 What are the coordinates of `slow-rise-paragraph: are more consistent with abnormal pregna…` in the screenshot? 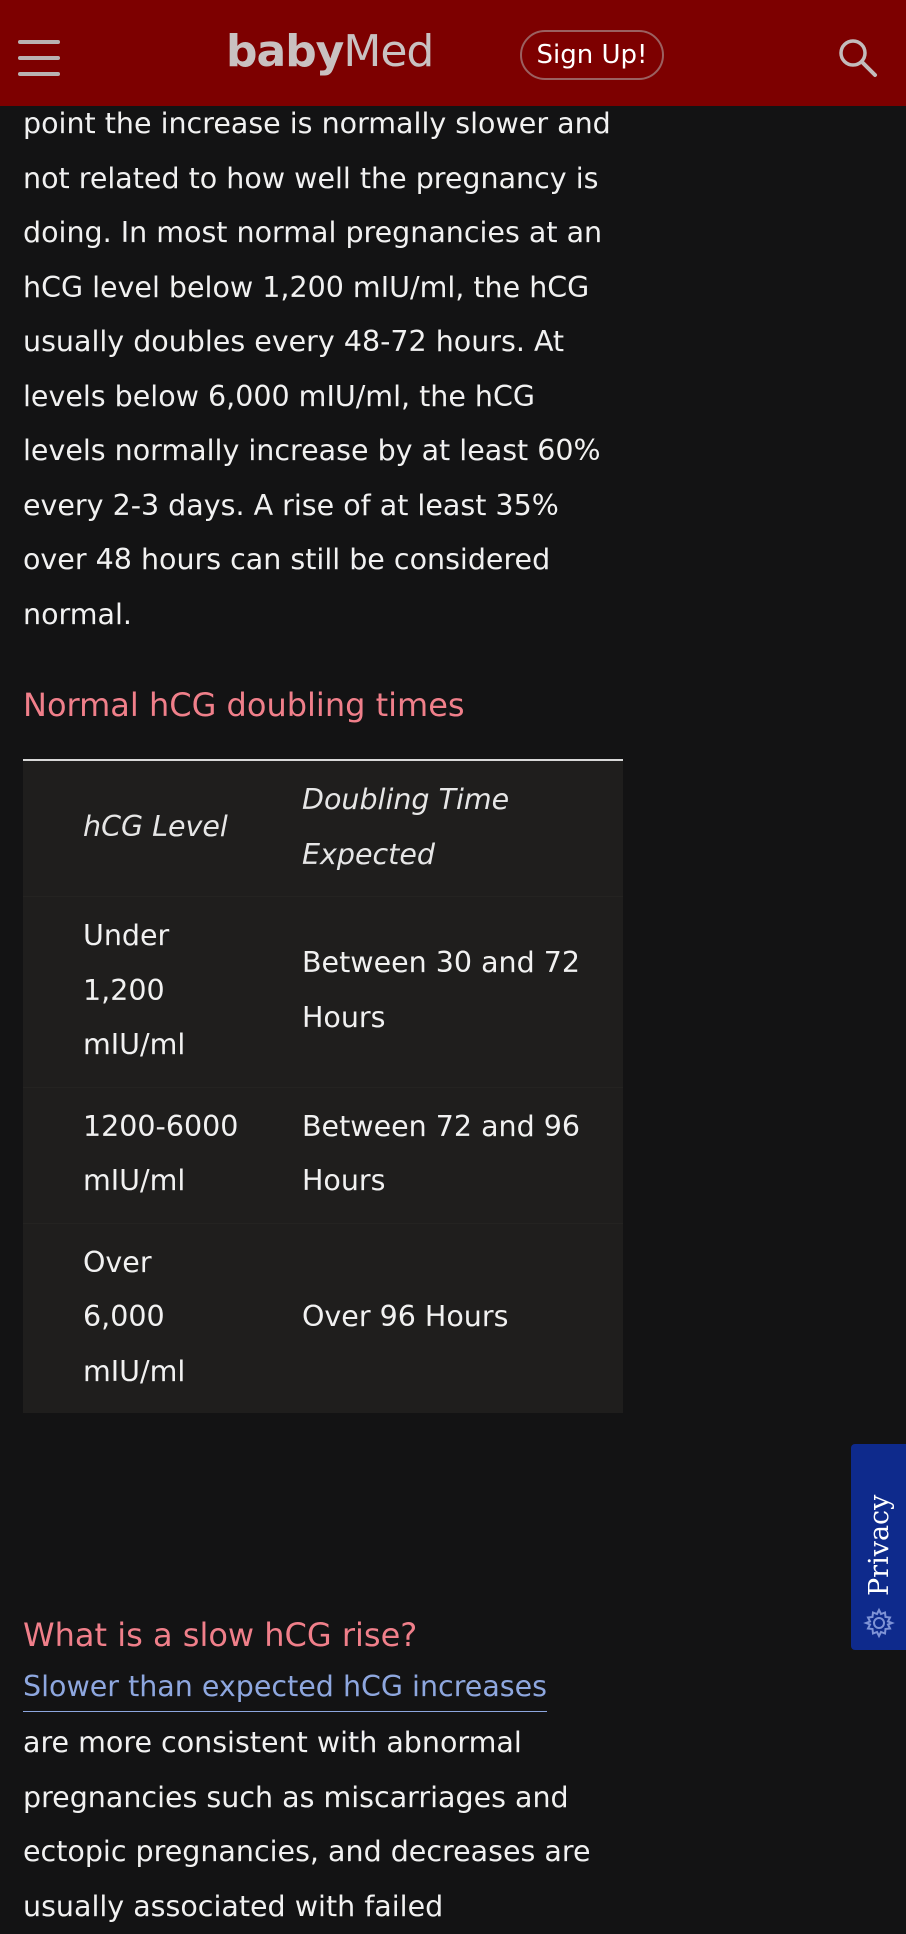 It's located at (307, 1824).